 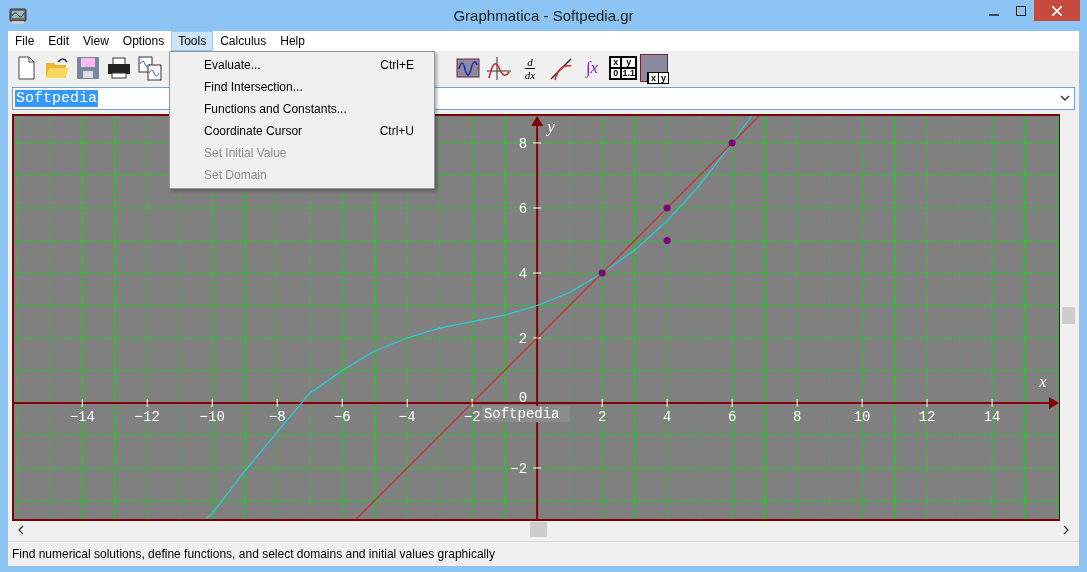 What do you see at coordinates (1066, 529) in the screenshot?
I see `scroll-right-icon` at bounding box center [1066, 529].